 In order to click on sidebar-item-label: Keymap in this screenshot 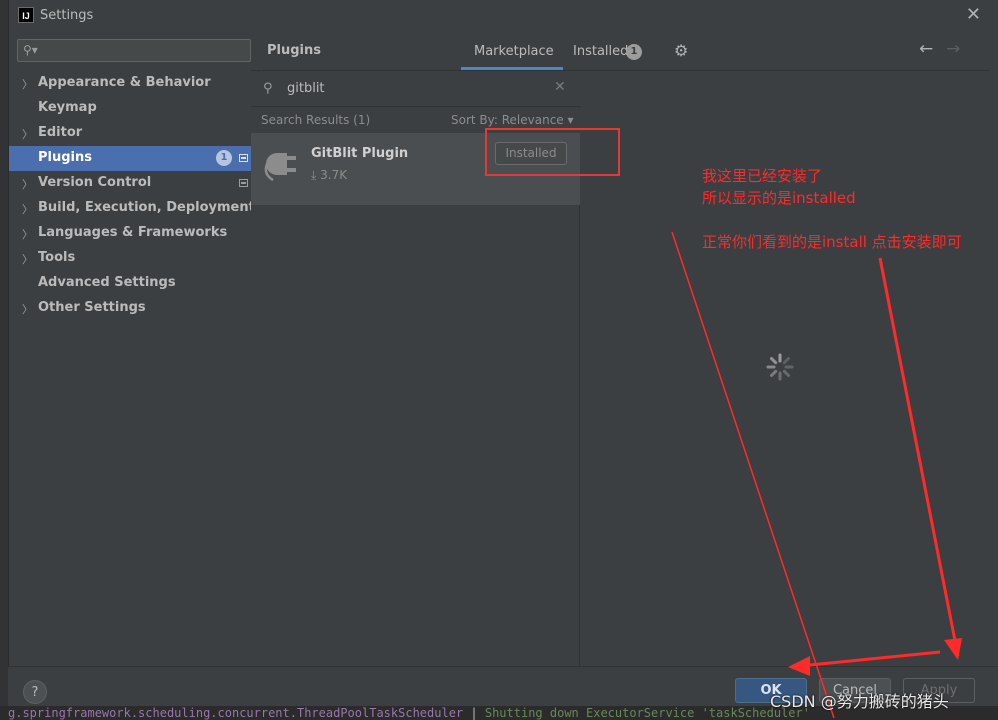, I will do `click(67, 107)`.